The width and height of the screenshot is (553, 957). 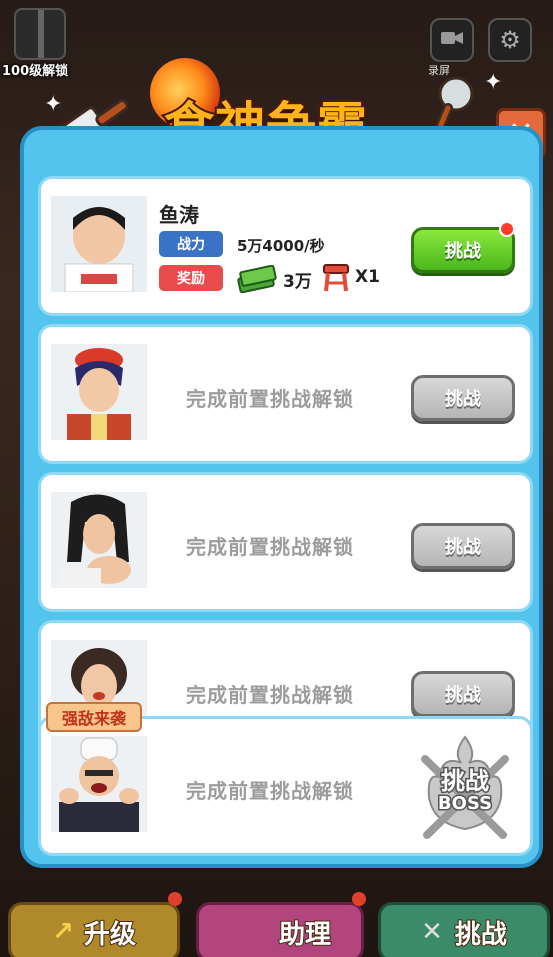 I want to click on record-button, so click(x=452, y=40).